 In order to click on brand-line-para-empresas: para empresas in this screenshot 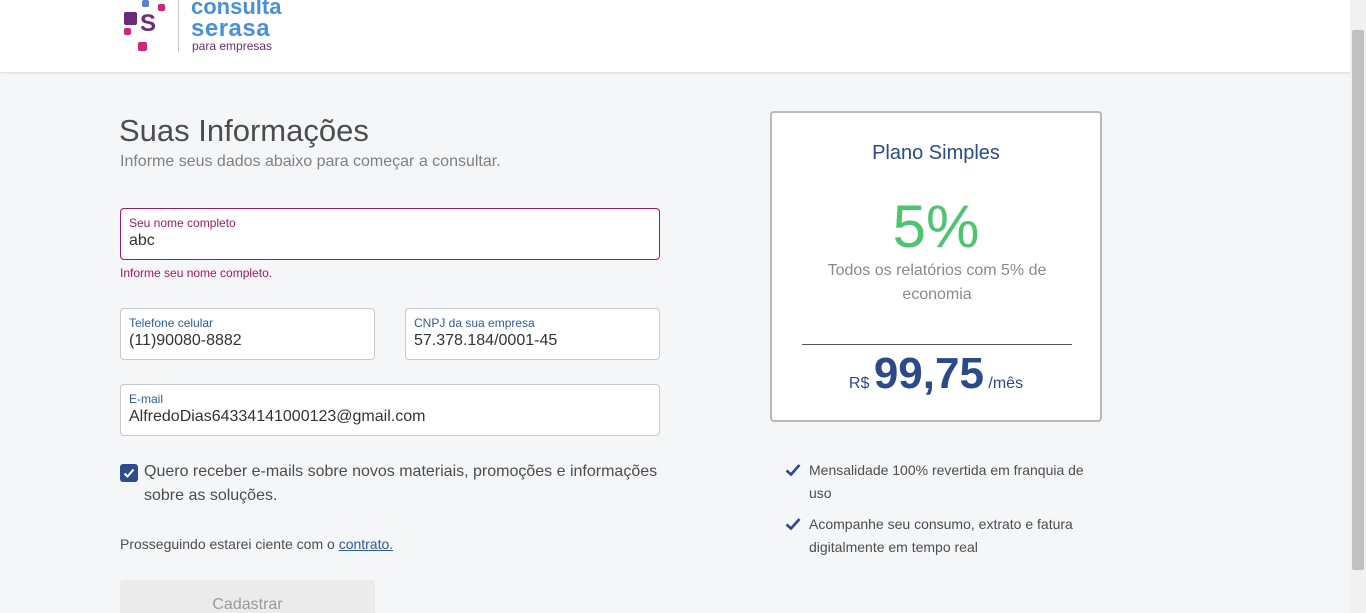, I will do `click(232, 46)`.